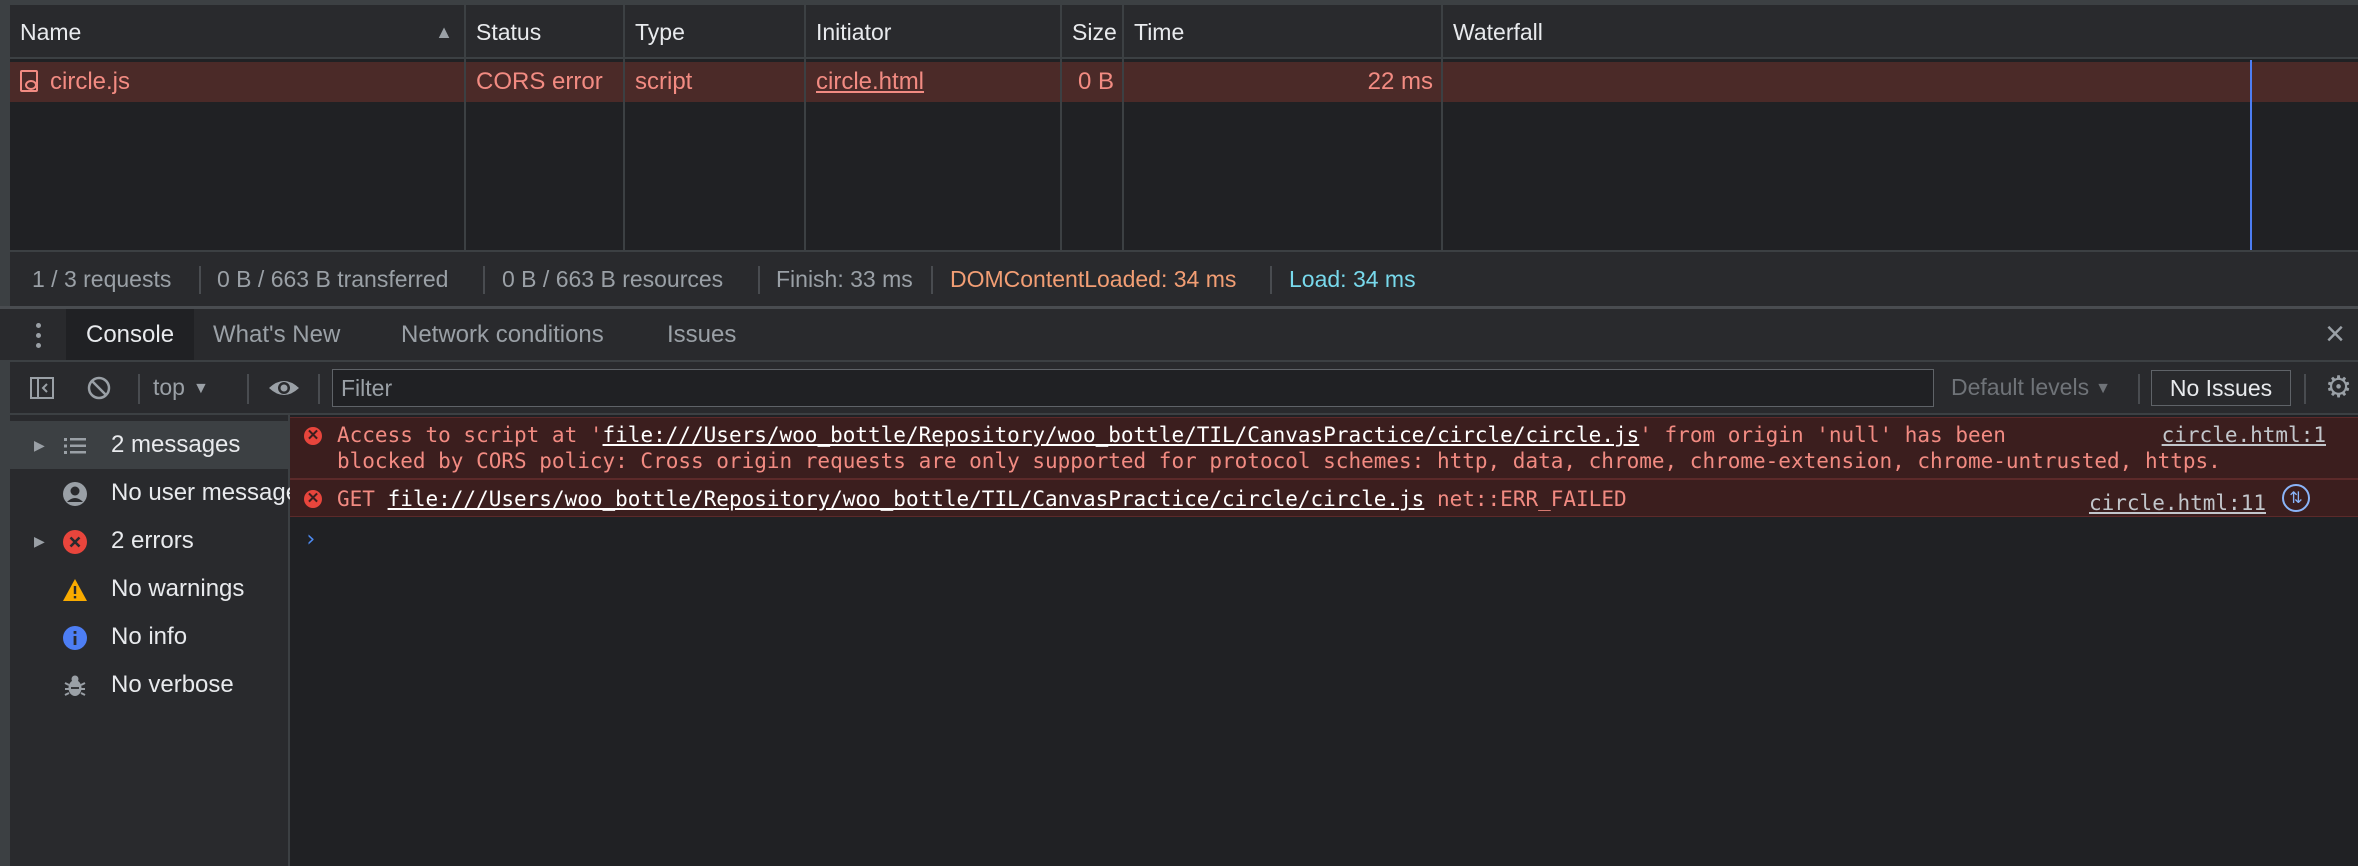 This screenshot has height=866, width=2358. Describe the element at coordinates (2335, 334) in the screenshot. I see `close-drawer-icon: ×` at that location.